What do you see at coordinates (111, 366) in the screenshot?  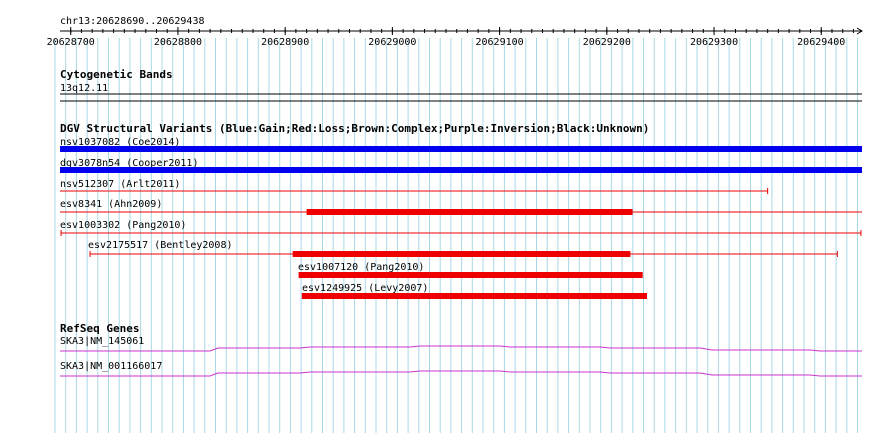 I see `gene-label-nm-001166017: SKA3|NM_001166017` at bounding box center [111, 366].